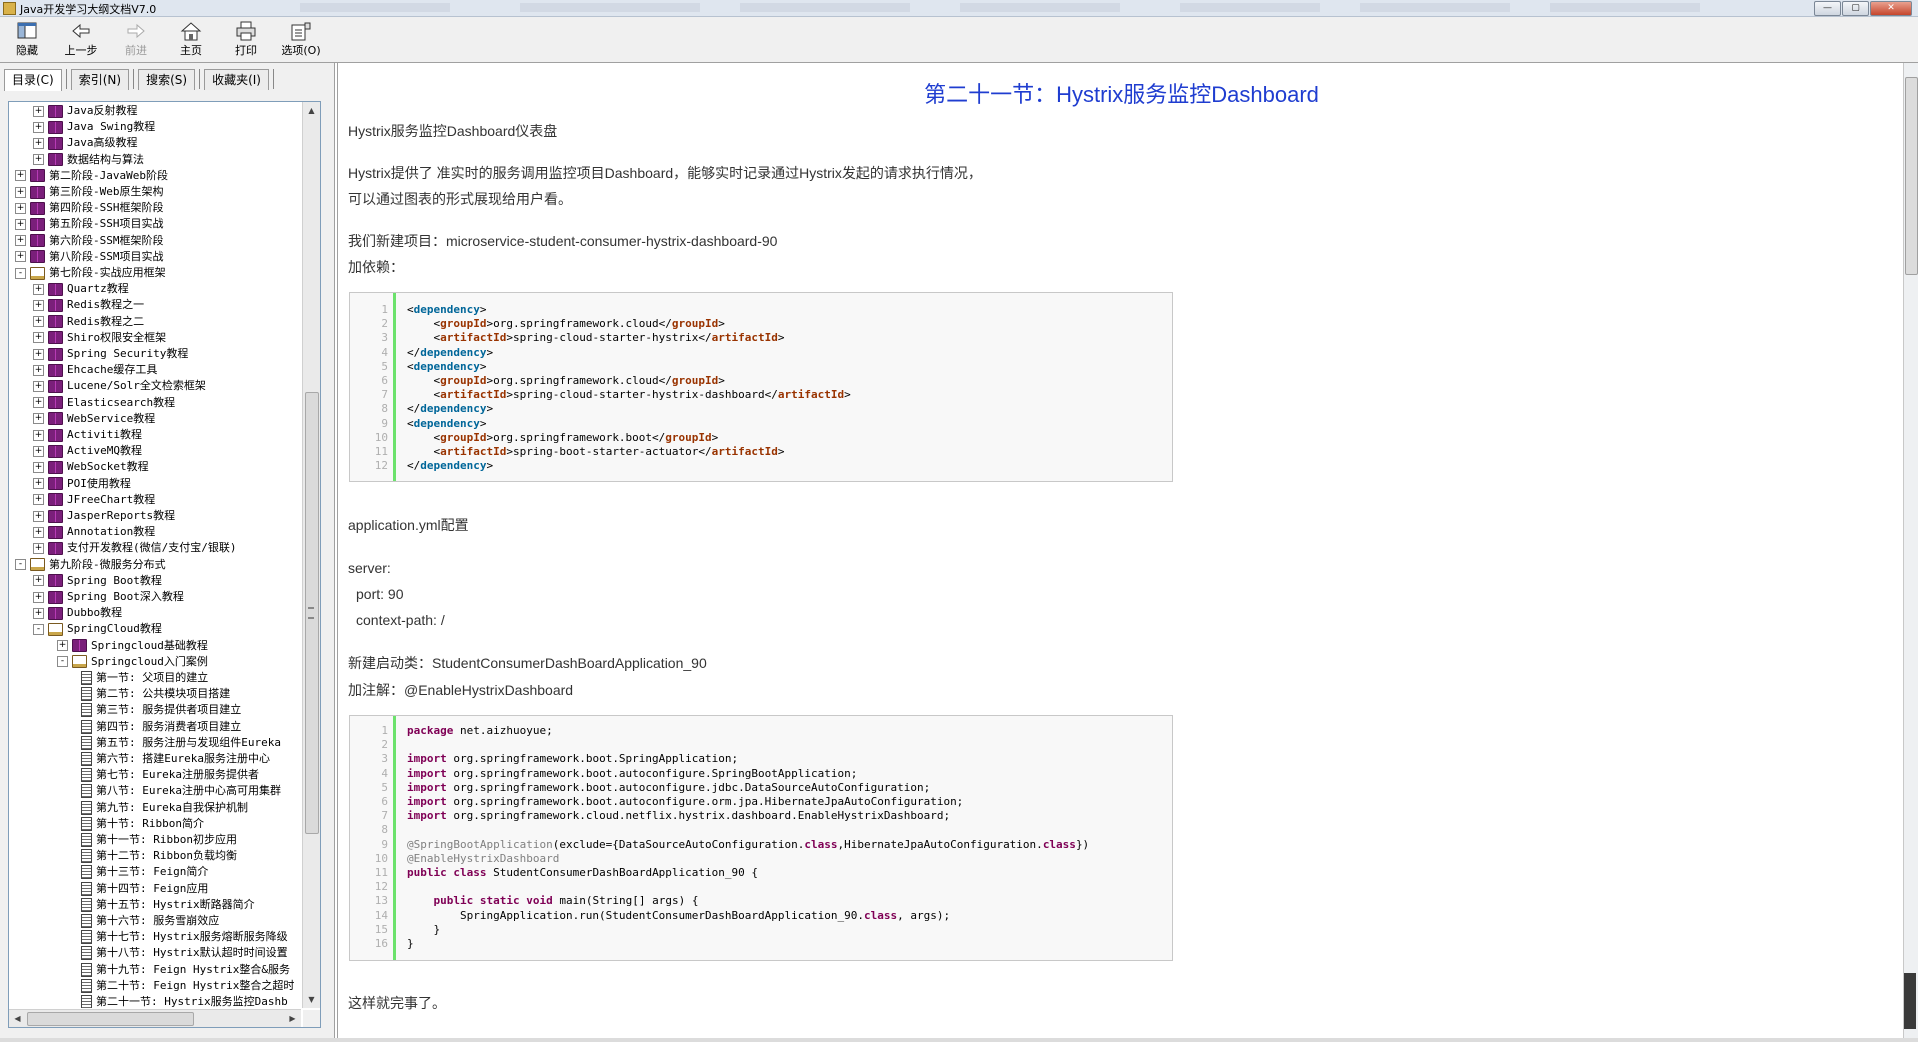 This screenshot has height=1042, width=1918. Describe the element at coordinates (77, 613) in the screenshot. I see `tree-item: + Dubbo教程` at that location.